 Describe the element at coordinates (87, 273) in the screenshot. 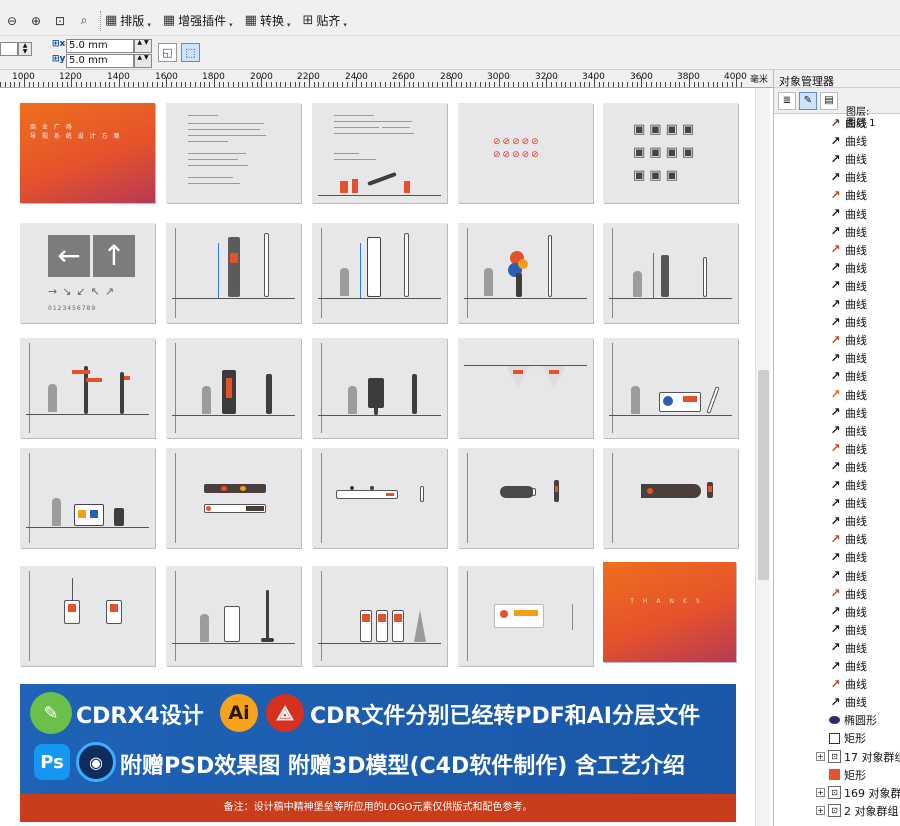

I see `page-arrows: ← ↑ →↘↙↖↗ 0123456789` at that location.